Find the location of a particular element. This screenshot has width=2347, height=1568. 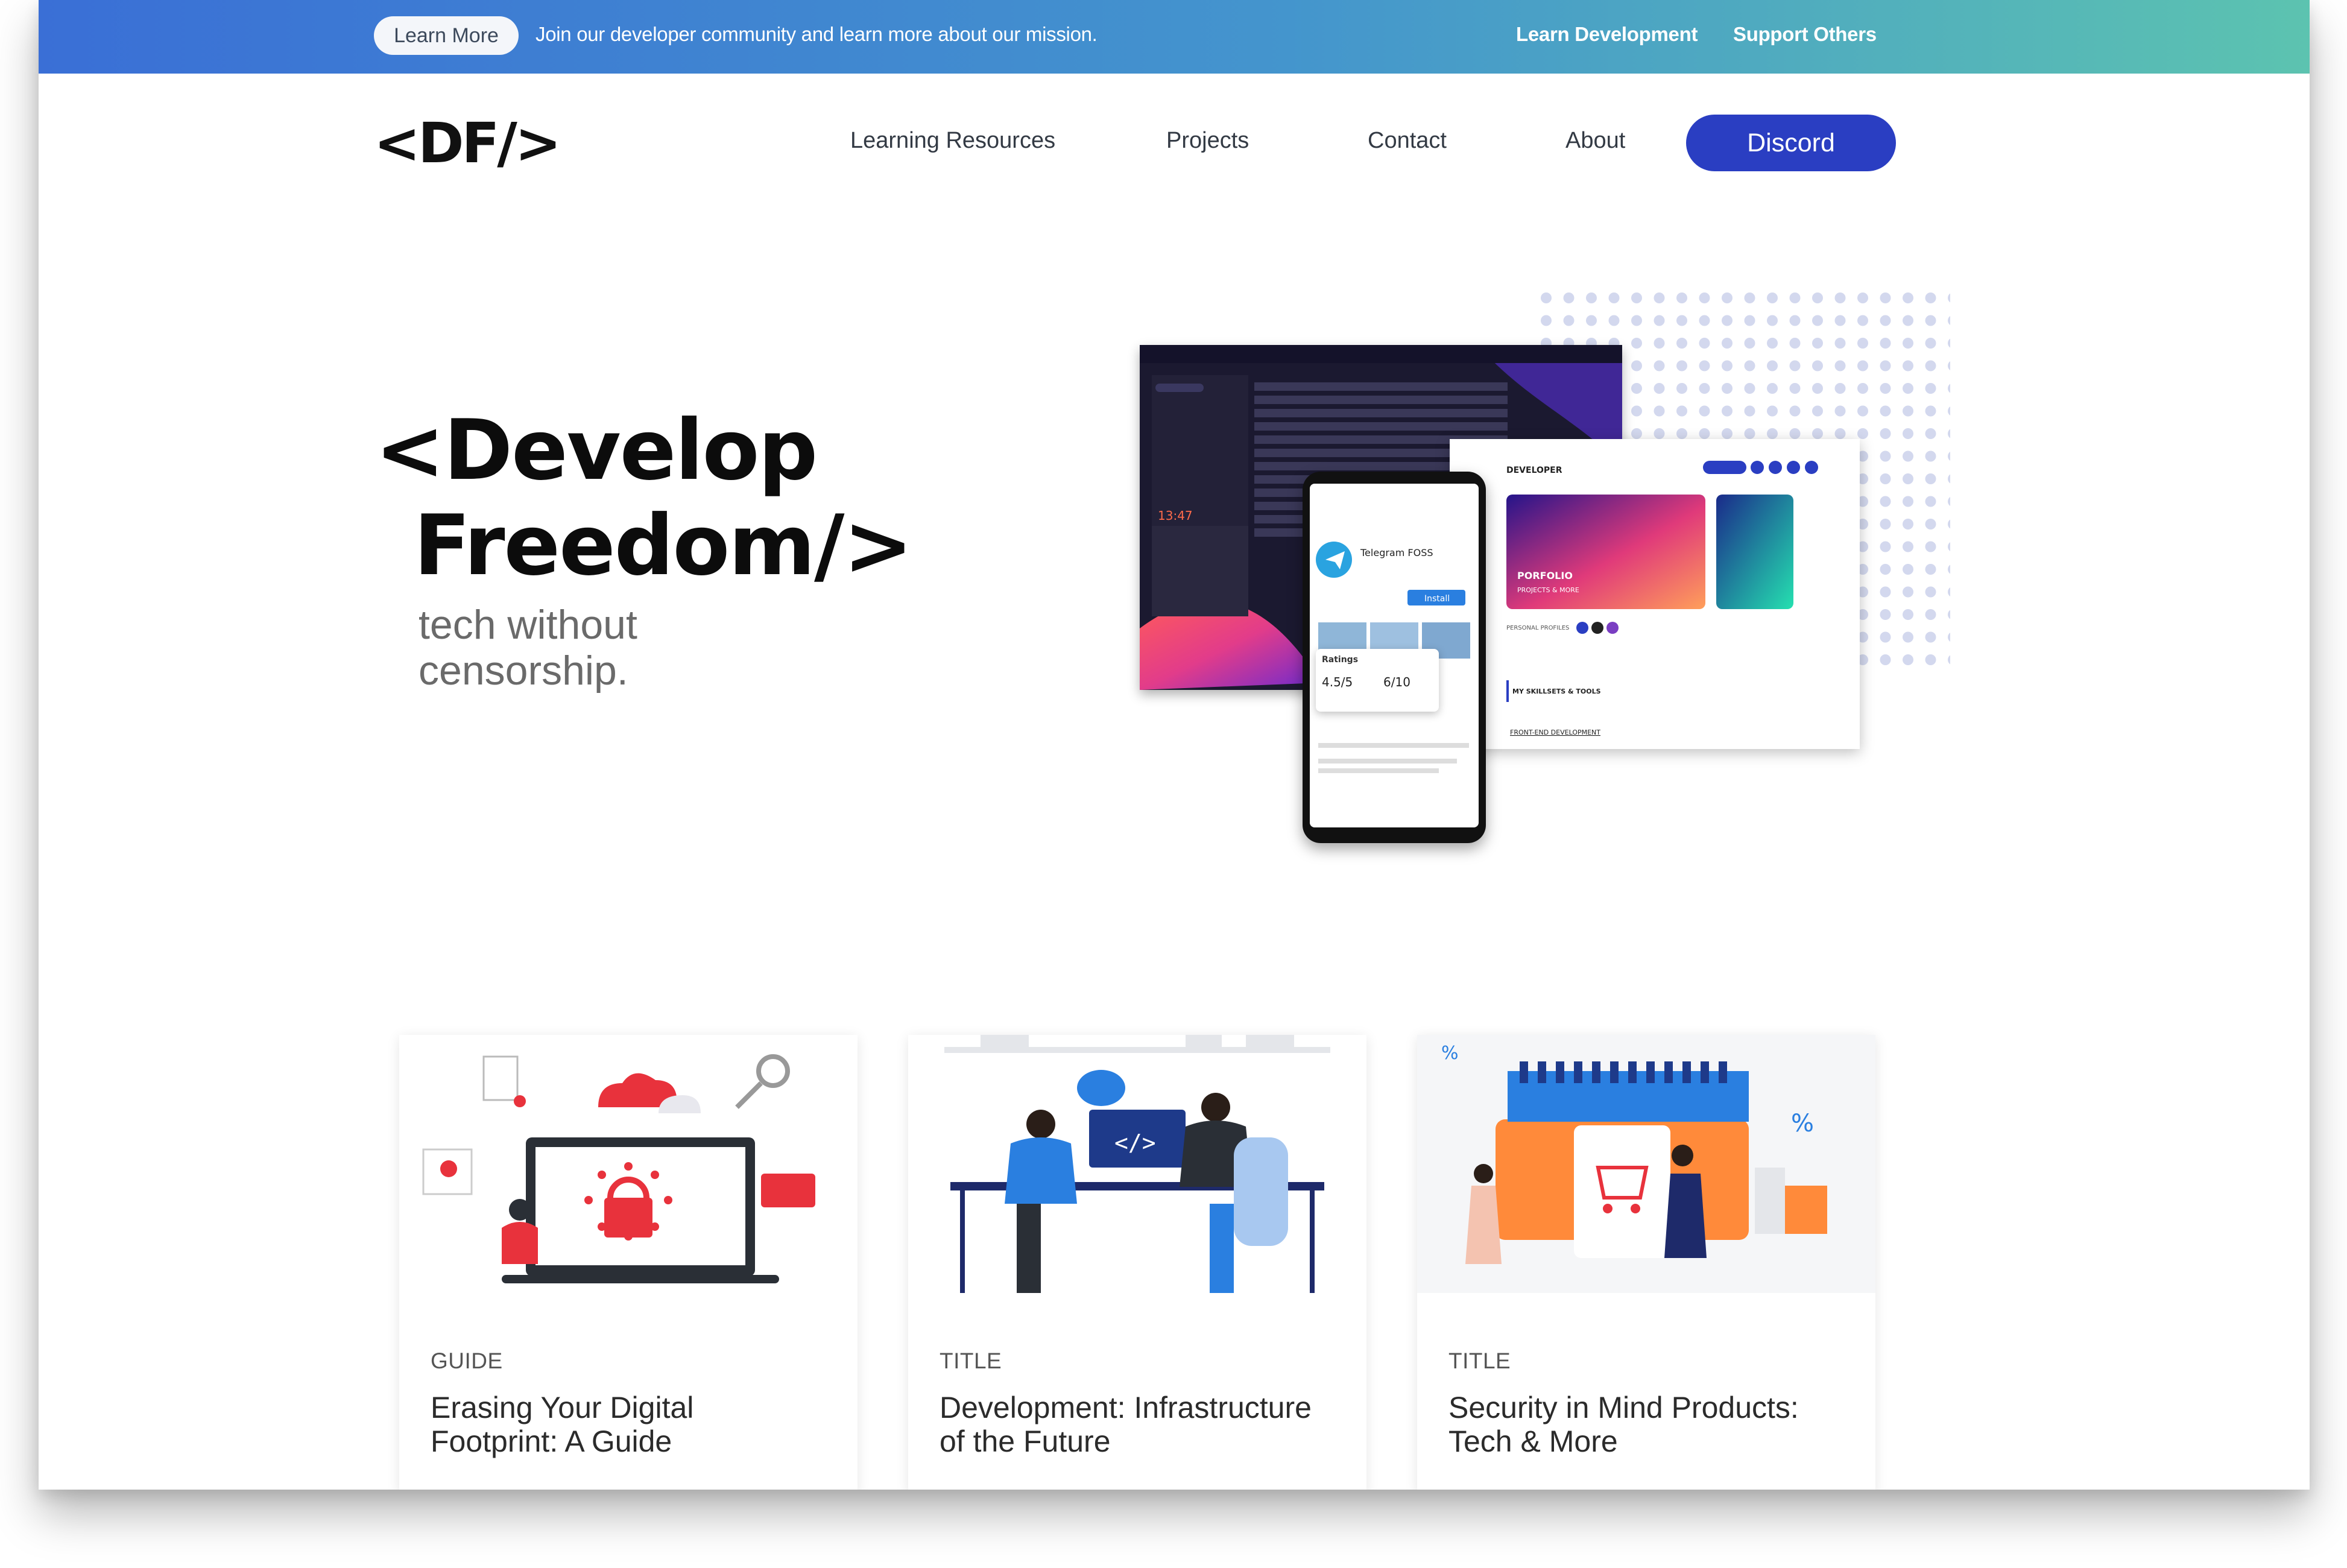

privacy-value: 6/10 is located at coordinates (1396, 682).